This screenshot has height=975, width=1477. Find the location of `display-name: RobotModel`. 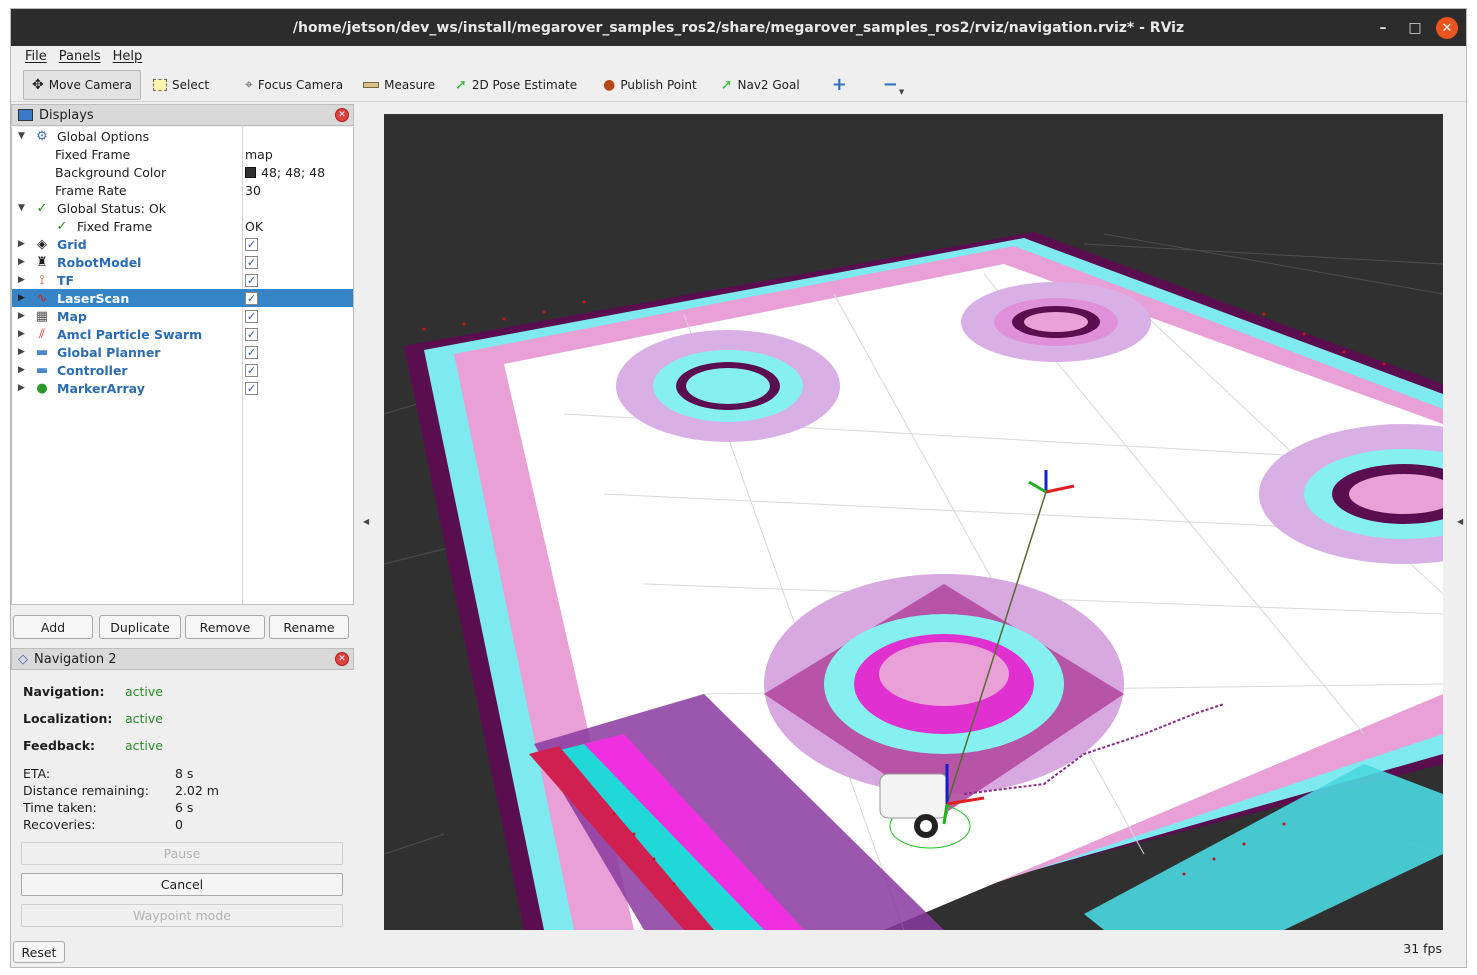

display-name: RobotModel is located at coordinates (99, 262).